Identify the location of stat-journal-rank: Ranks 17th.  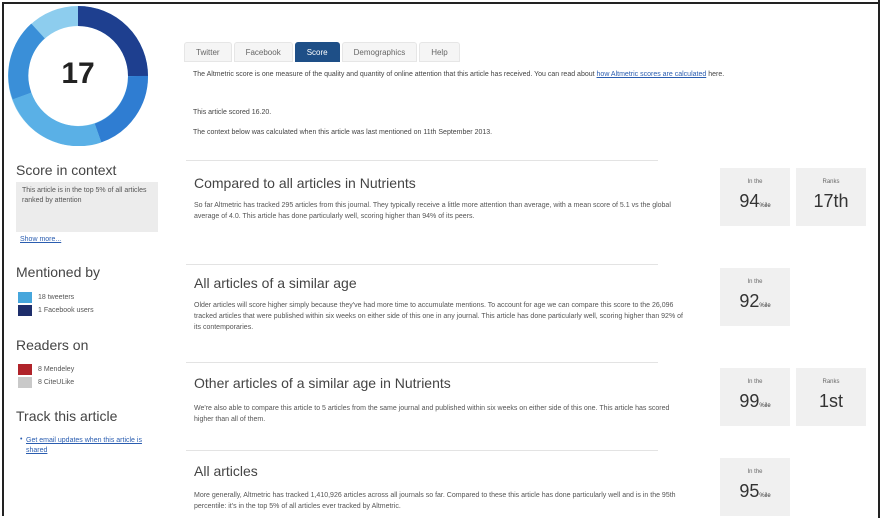
(831, 197).